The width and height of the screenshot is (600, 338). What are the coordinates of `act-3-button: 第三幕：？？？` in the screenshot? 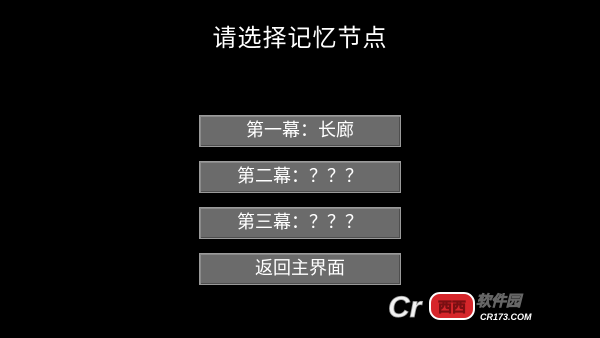 It's located at (300, 223).